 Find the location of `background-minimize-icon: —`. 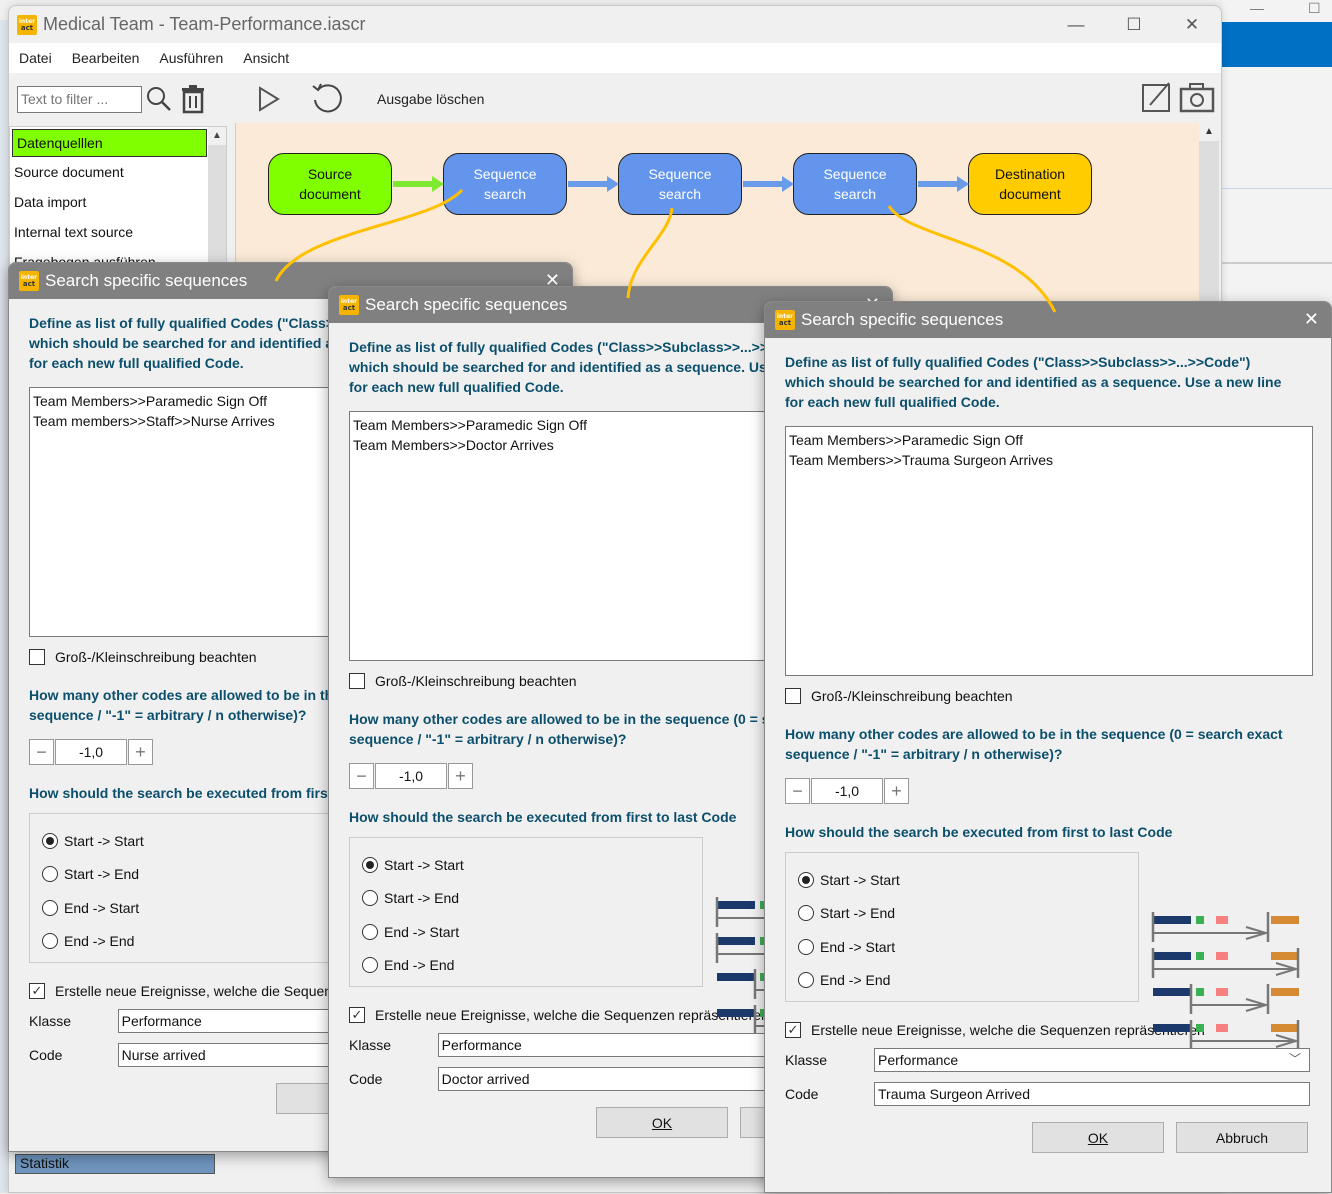

background-minimize-icon: — is located at coordinates (1257, 8).